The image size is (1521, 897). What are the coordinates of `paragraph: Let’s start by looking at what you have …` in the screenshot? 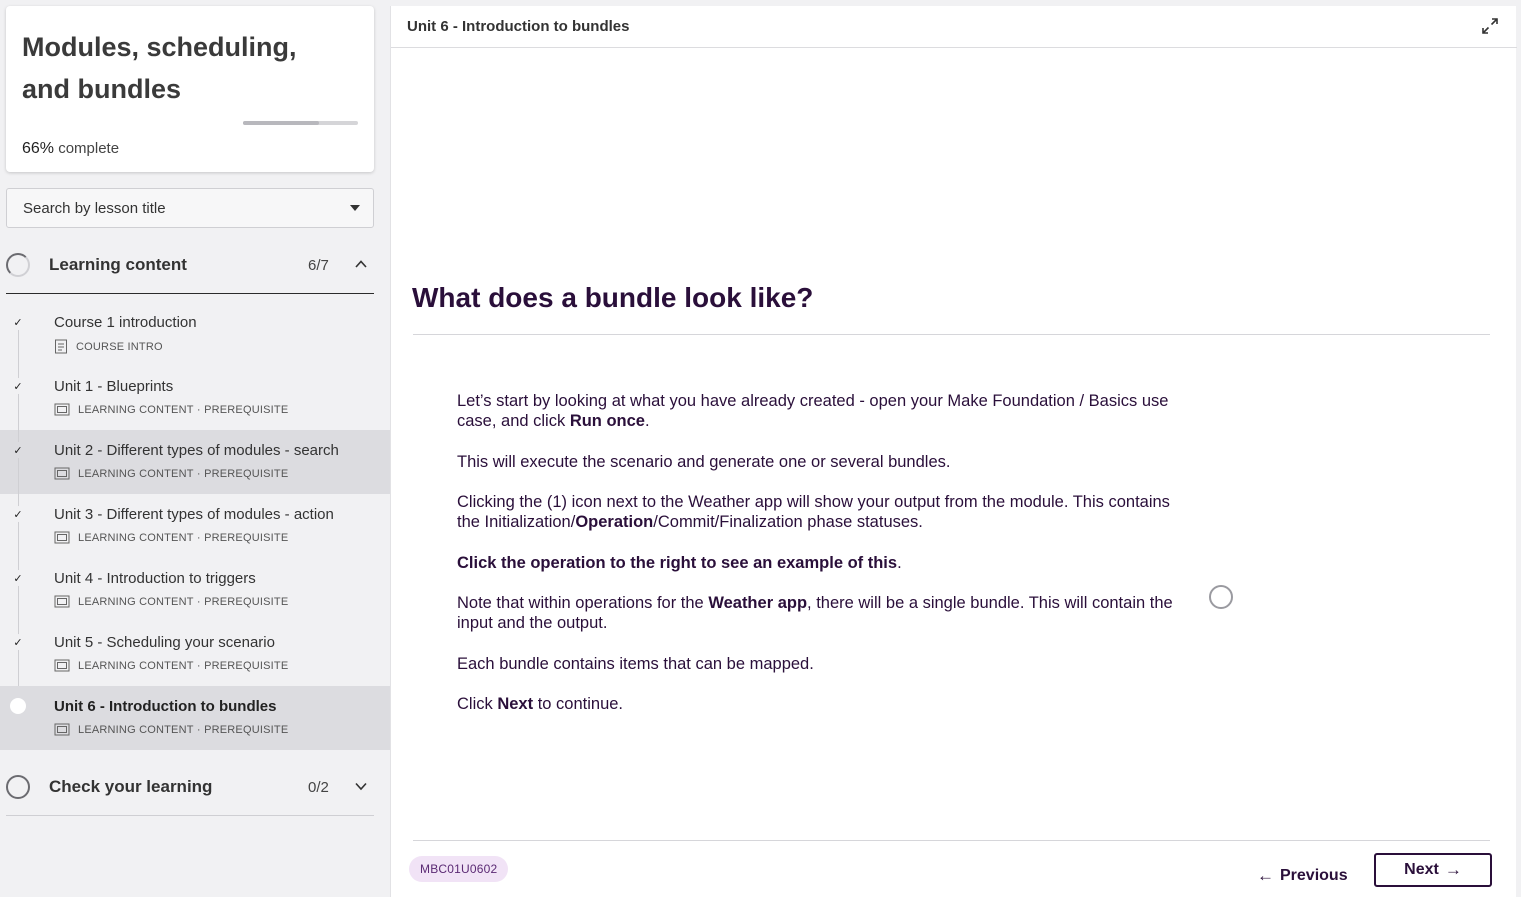 It's located at (813, 411).